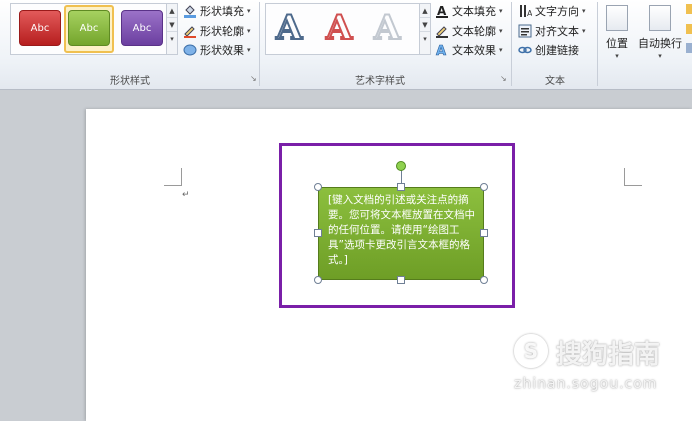 The image size is (692, 421). What do you see at coordinates (608, 355) in the screenshot?
I see `watermark-brand: 搜狗指南` at bounding box center [608, 355].